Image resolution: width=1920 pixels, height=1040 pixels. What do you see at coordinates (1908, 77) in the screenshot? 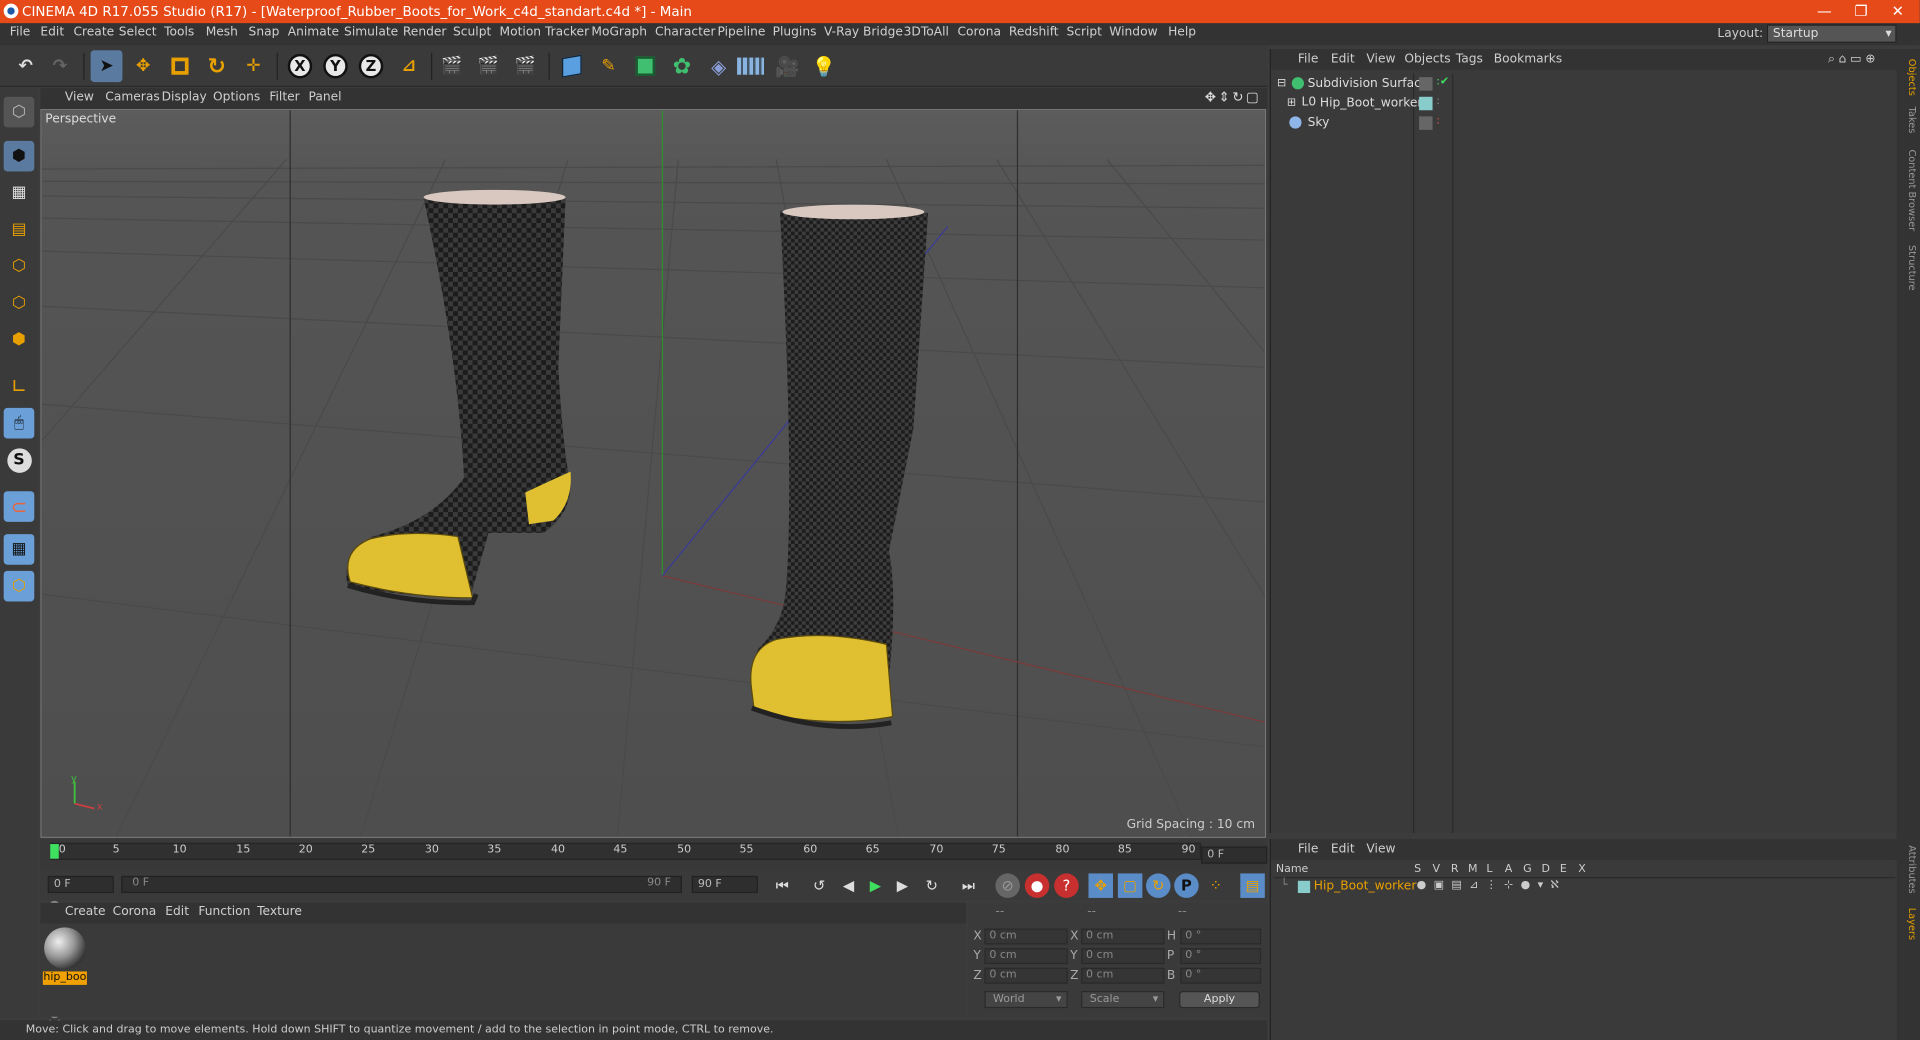
I see `tab-objects: Objects` at bounding box center [1908, 77].